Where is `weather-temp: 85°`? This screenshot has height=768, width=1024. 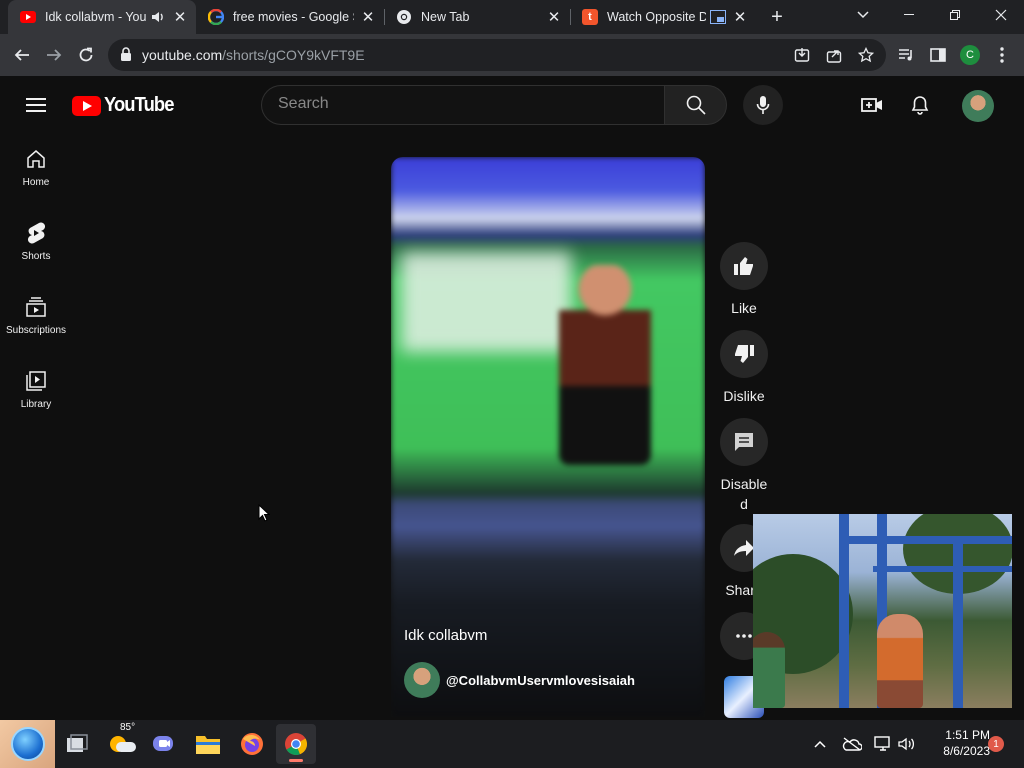
weather-temp: 85° is located at coordinates (128, 727).